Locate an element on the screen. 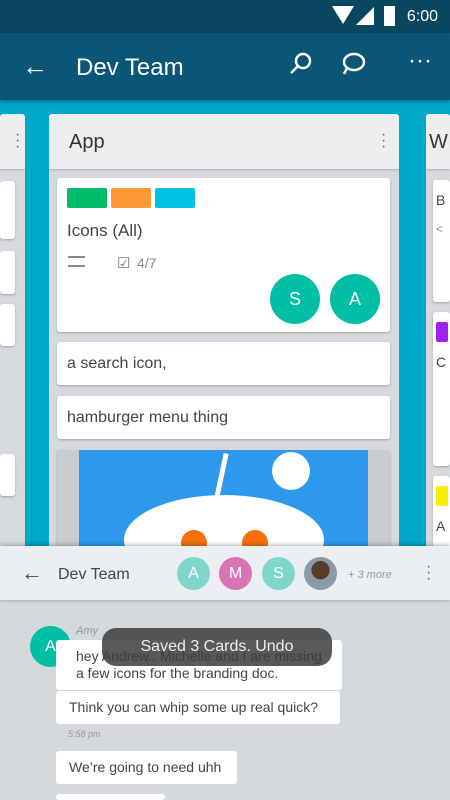 Image resolution: width=450 pixels, height=800 pixels. card-image is located at coordinates (223, 502).